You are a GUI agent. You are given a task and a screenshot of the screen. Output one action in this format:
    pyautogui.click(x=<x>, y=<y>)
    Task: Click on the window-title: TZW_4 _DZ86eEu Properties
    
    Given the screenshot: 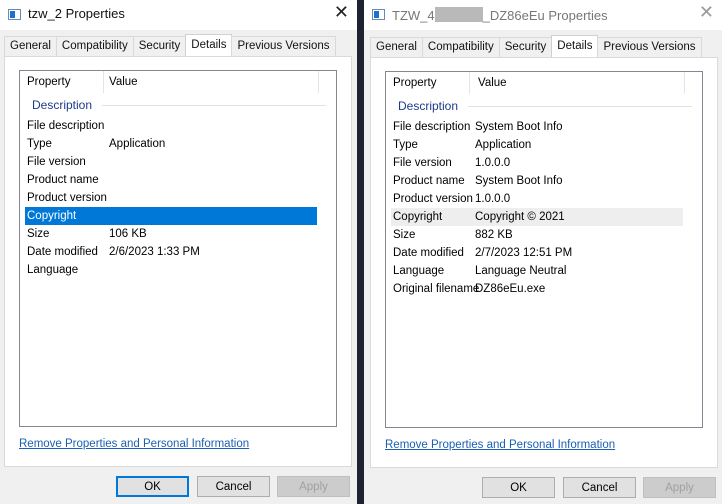 What is the action you would take?
    pyautogui.click(x=500, y=15)
    